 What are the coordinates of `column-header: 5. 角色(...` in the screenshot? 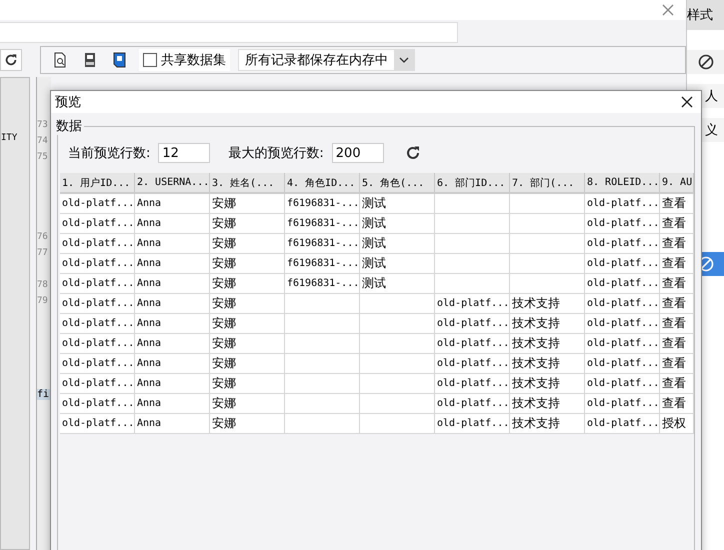 It's located at (397, 183).